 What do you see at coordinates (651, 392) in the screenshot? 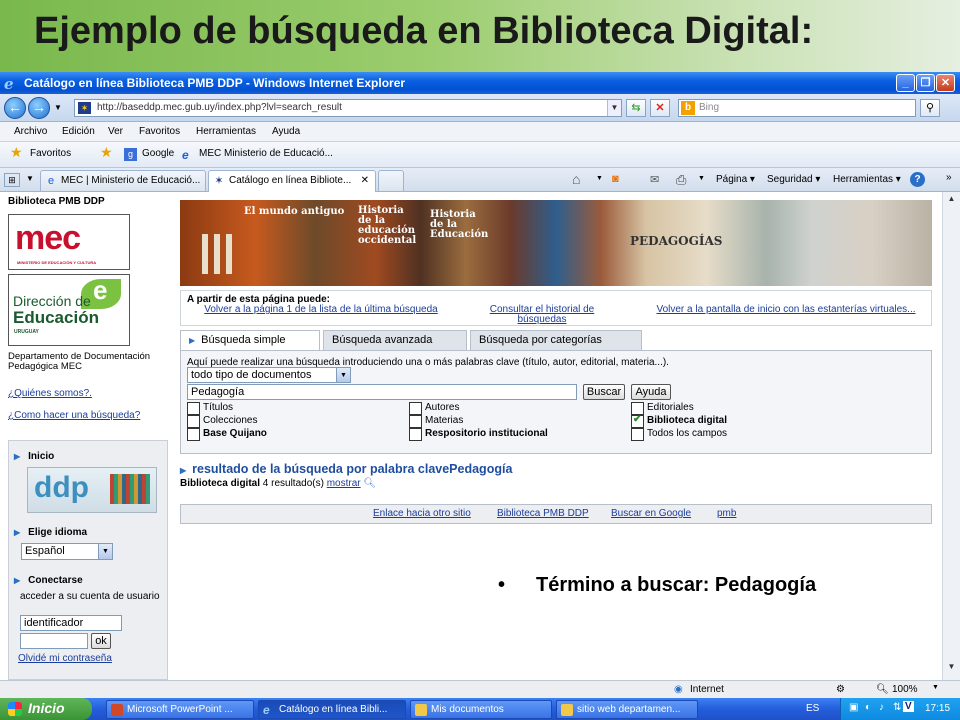
I see `ayuda-button: Ayuda` at bounding box center [651, 392].